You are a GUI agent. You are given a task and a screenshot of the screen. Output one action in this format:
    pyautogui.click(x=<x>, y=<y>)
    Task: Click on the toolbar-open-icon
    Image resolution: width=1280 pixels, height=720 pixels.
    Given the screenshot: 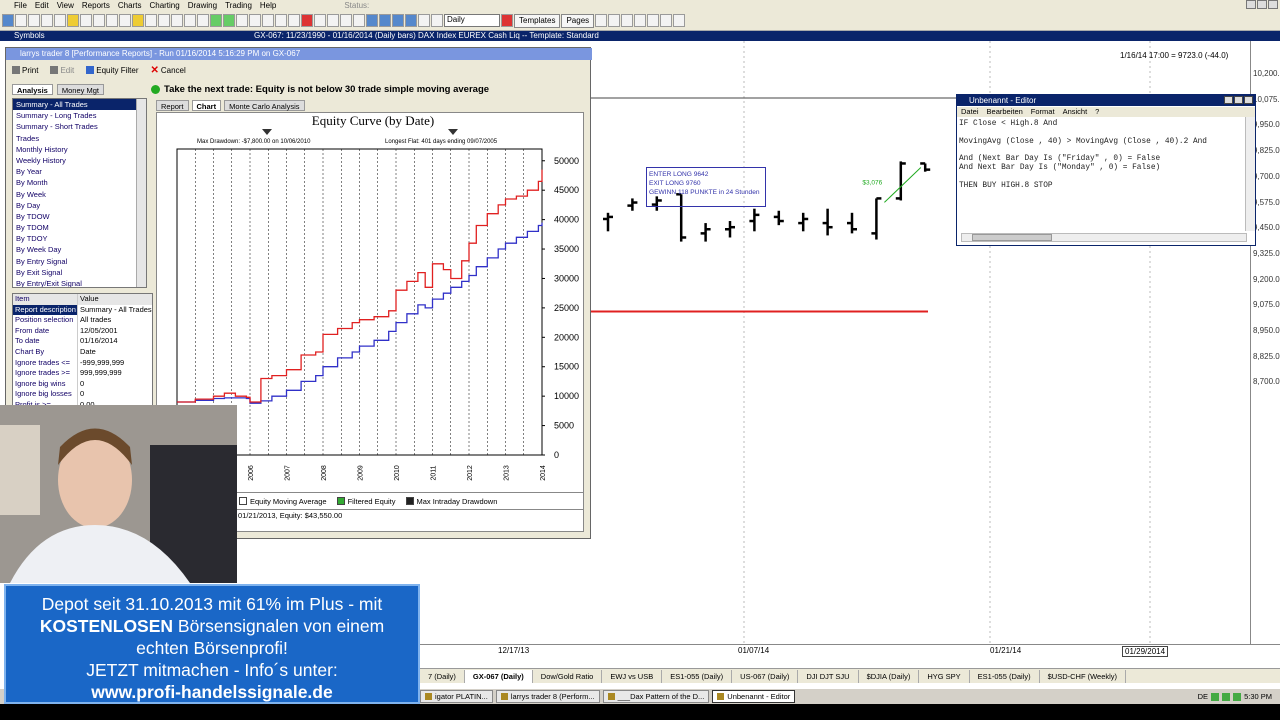 What is the action you would take?
    pyautogui.click(x=8, y=20)
    